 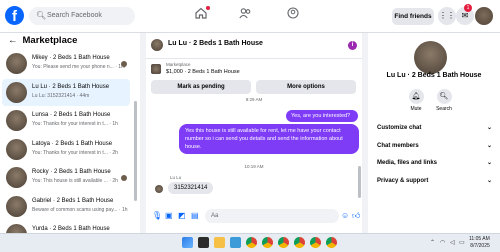 What do you see at coordinates (235, 242) in the screenshot?
I see `edge-icon` at bounding box center [235, 242].